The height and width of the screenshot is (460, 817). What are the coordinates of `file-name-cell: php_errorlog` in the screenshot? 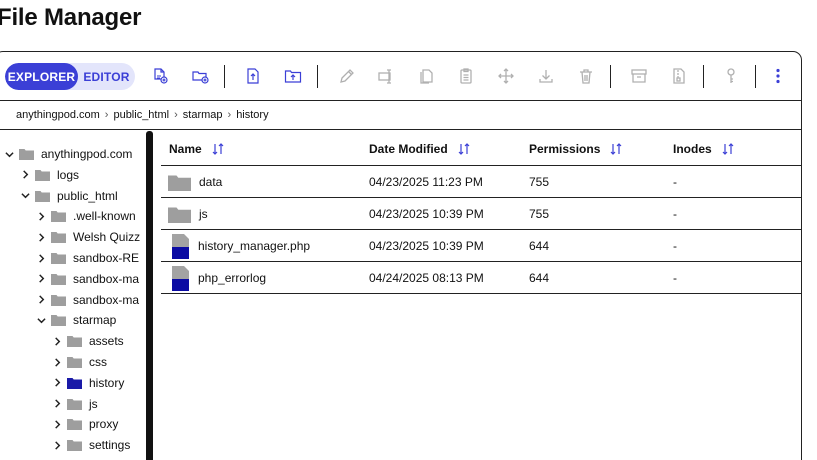 It's located at (217, 278).